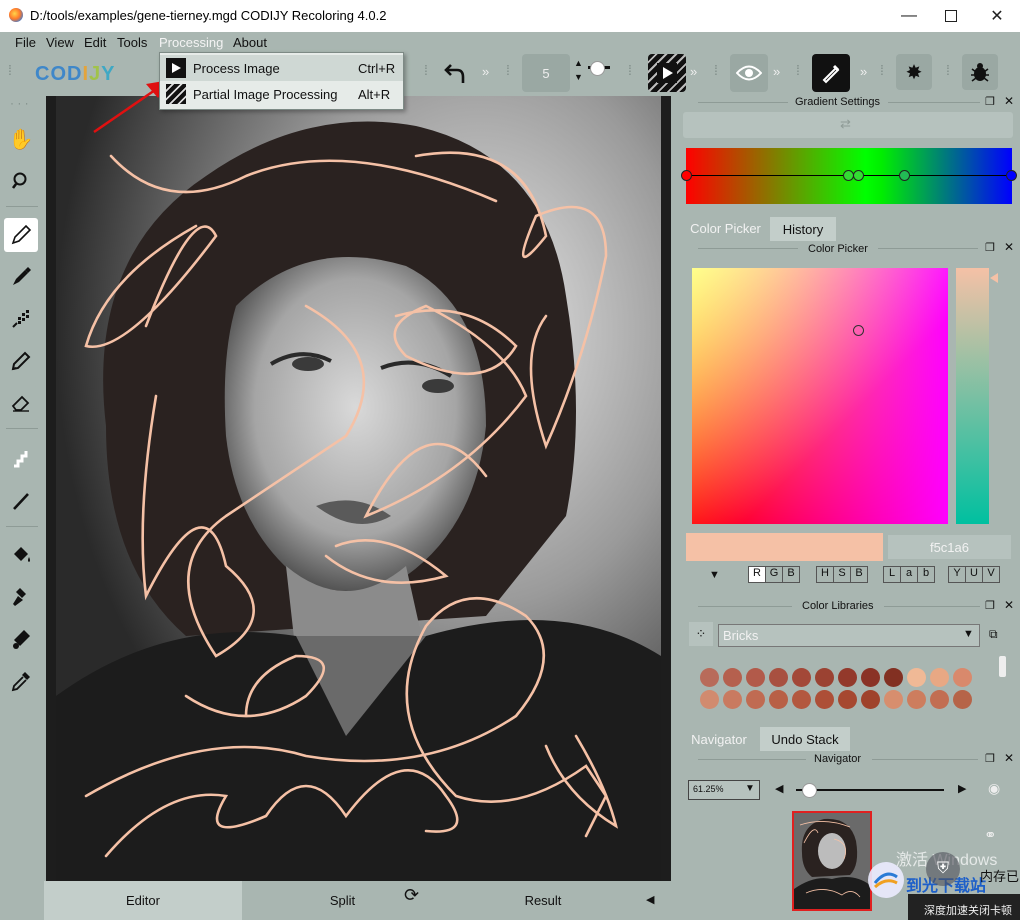 This screenshot has width=1020, height=920. What do you see at coordinates (719, 739) in the screenshot?
I see `tab-navigator: Navigator` at bounding box center [719, 739].